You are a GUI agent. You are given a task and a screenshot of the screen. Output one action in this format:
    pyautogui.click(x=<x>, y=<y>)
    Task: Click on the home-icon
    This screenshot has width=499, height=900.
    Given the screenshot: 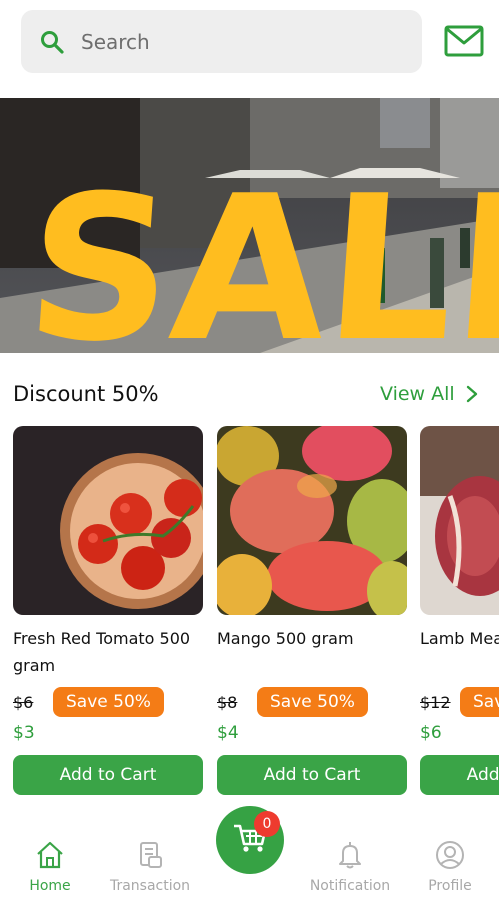 What is the action you would take?
    pyautogui.click(x=50, y=857)
    